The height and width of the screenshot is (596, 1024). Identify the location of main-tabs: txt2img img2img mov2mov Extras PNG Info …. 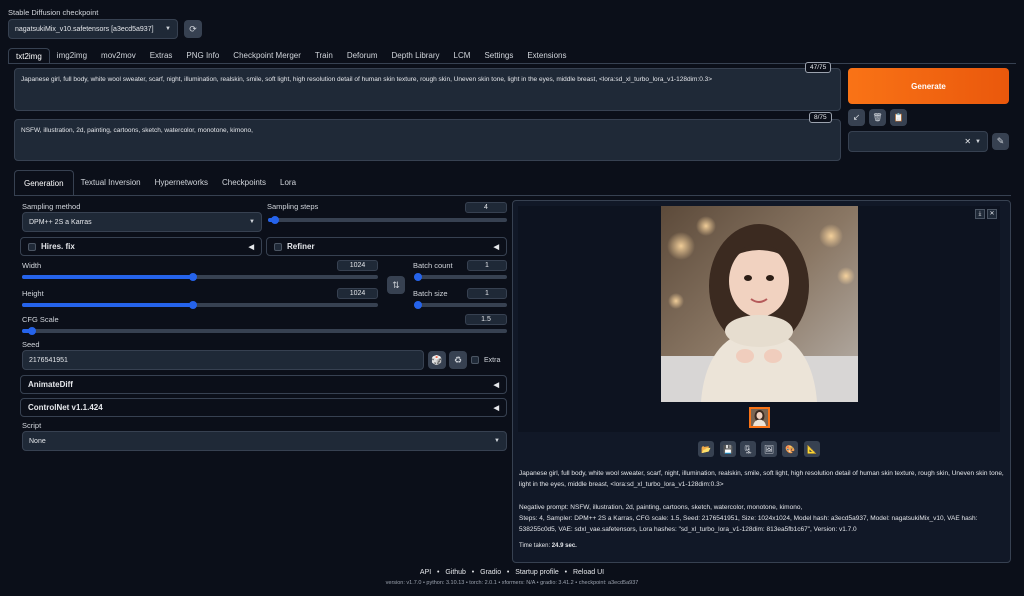
(290, 56).